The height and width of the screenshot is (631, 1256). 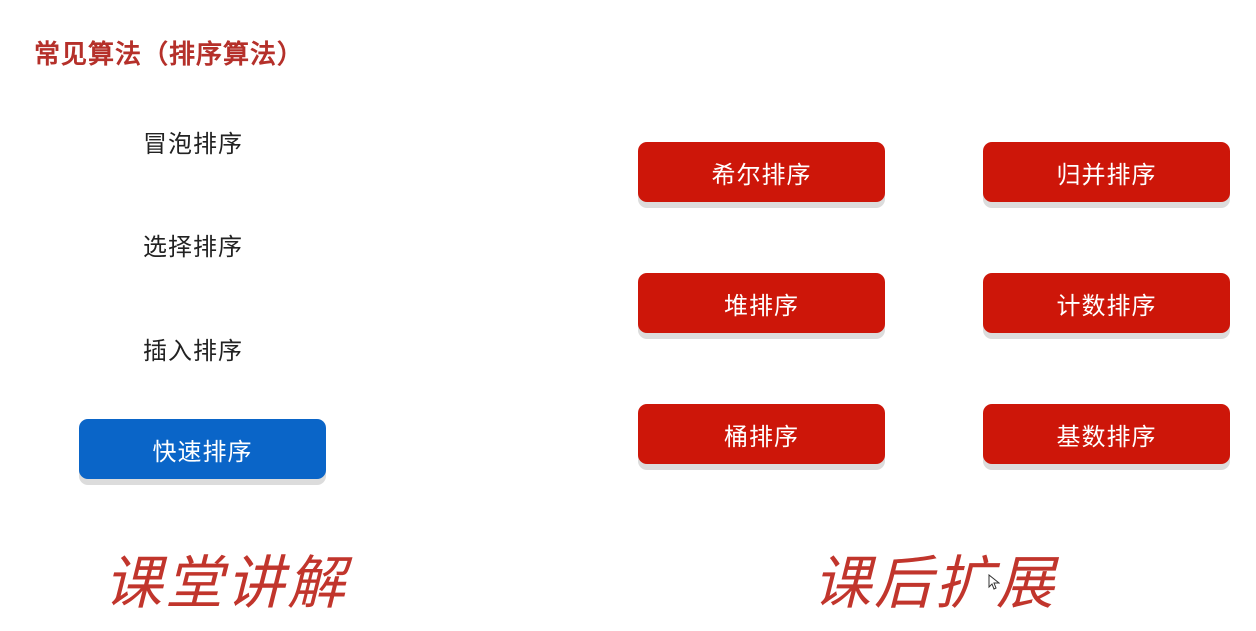 I want to click on extension-item-radix-sort: 基数排序, so click(x=1106, y=434).